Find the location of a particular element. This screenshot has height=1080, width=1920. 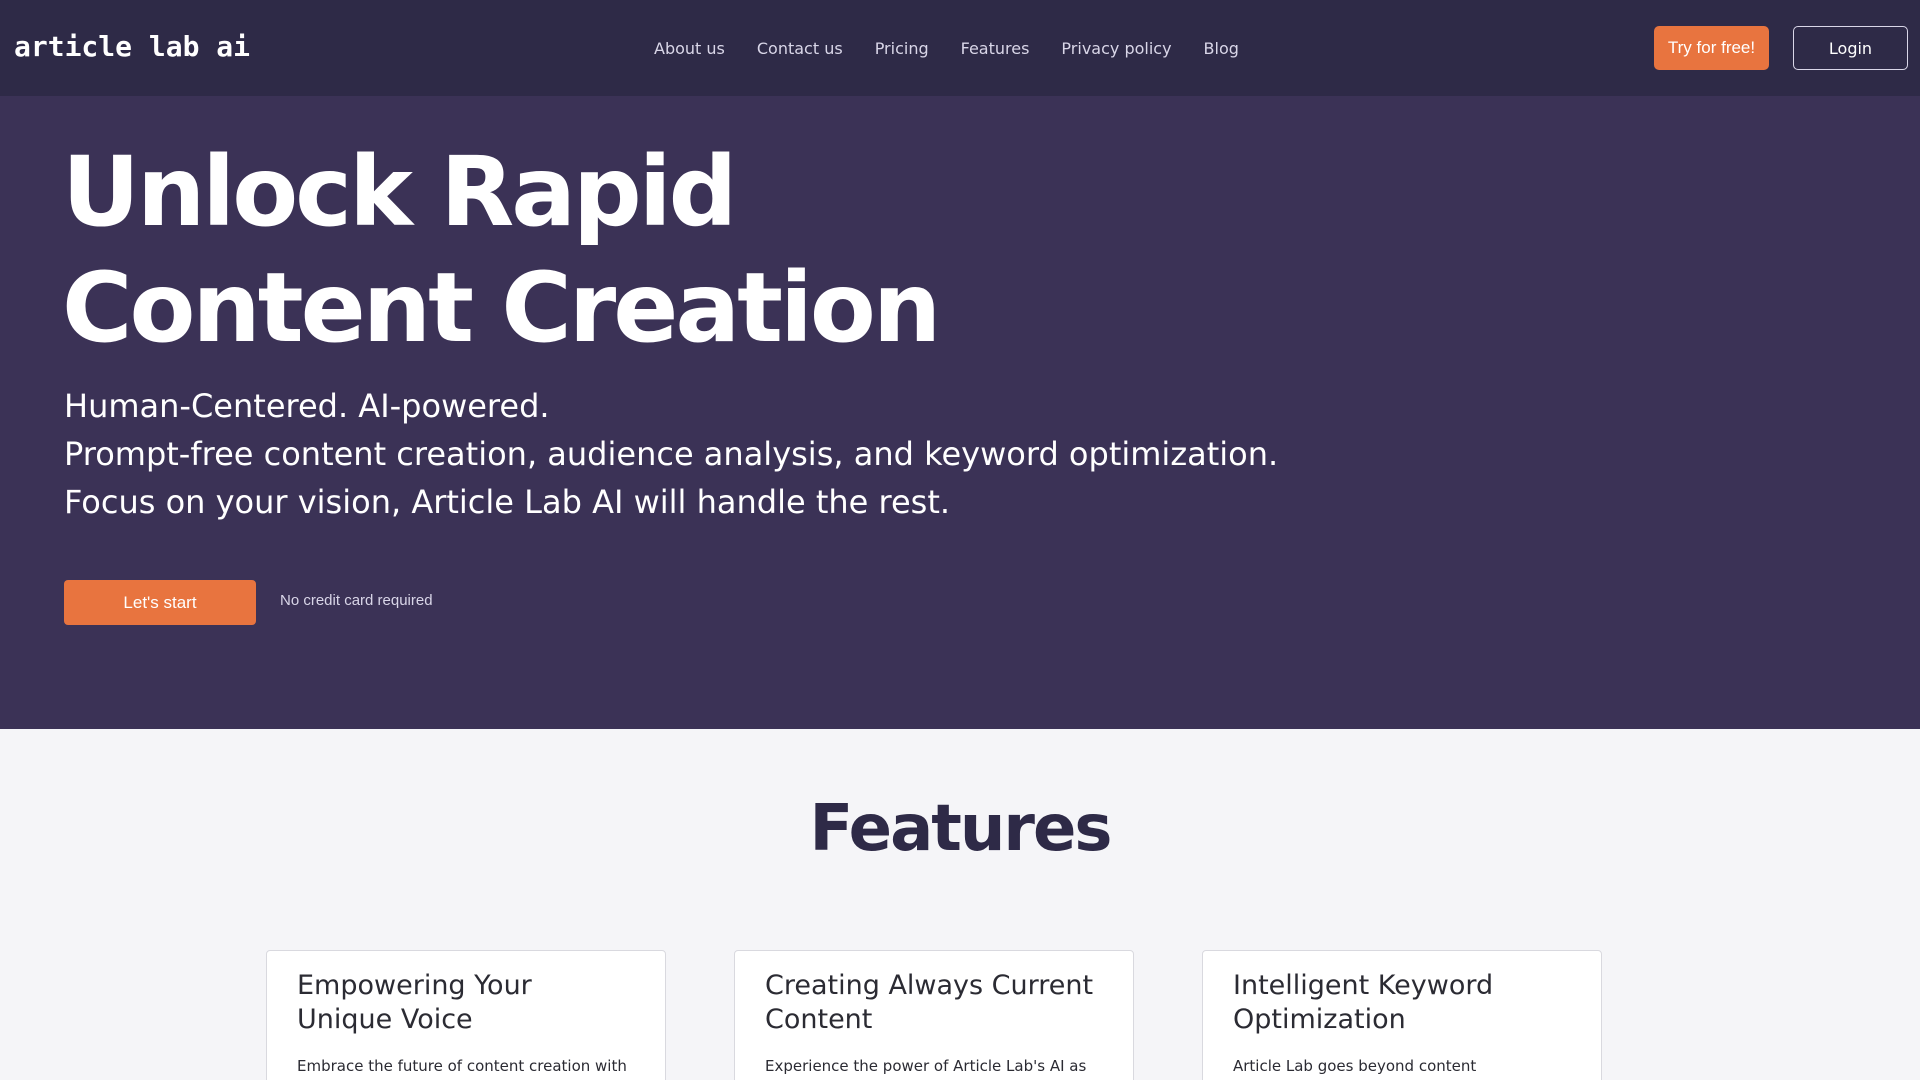

nav-link-pricing: Pricing is located at coordinates (902, 48).